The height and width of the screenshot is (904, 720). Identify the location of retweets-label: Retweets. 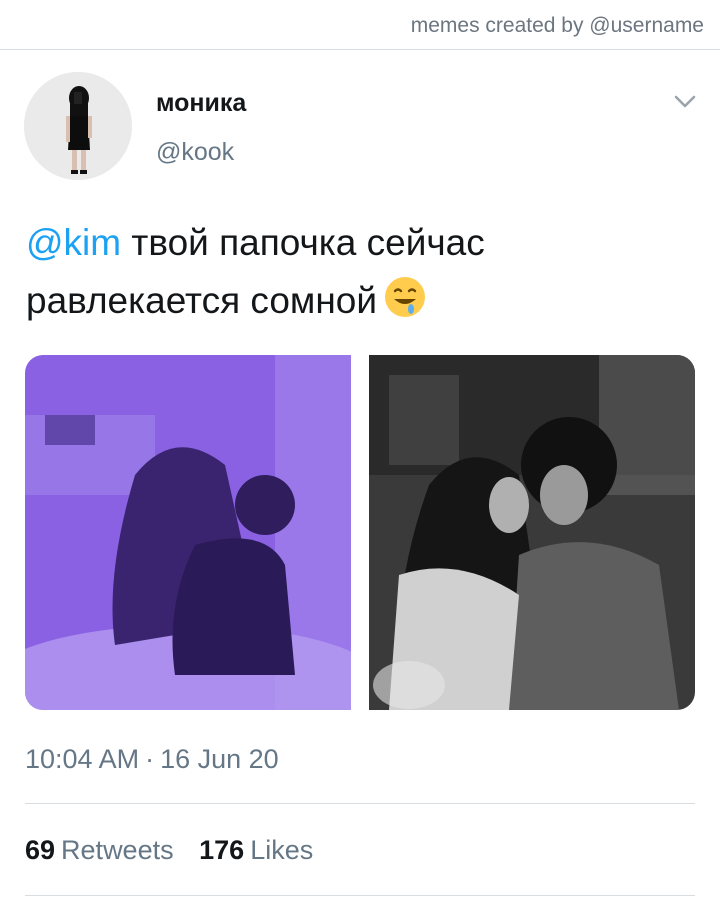
(117, 850).